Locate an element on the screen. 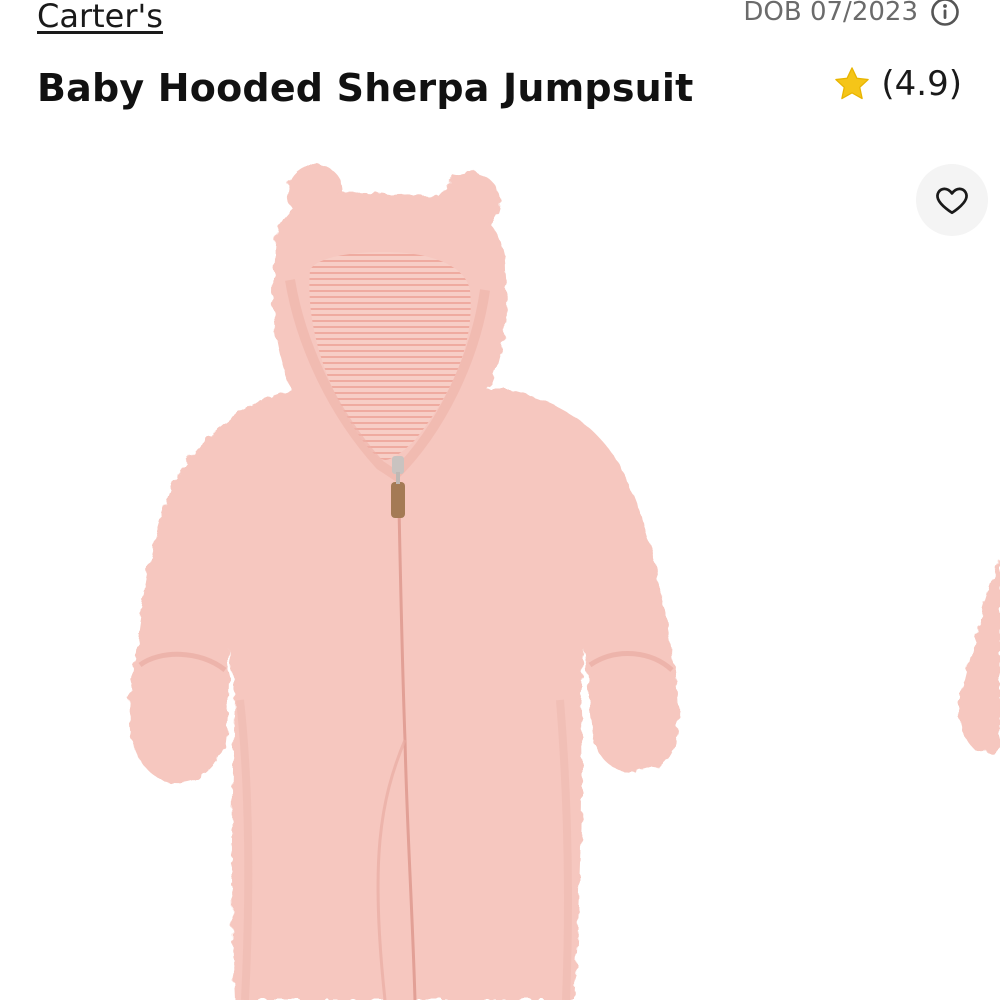 The width and height of the screenshot is (1000, 1000). dob-label: DOB 07/2023 is located at coordinates (830, 13).